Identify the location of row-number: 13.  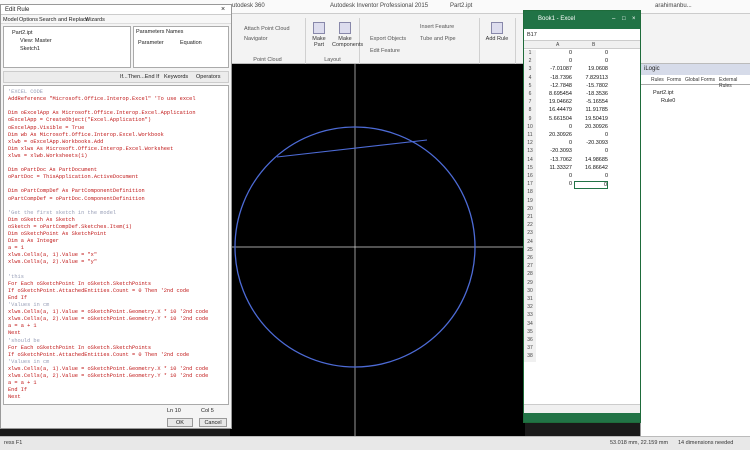
(530, 152).